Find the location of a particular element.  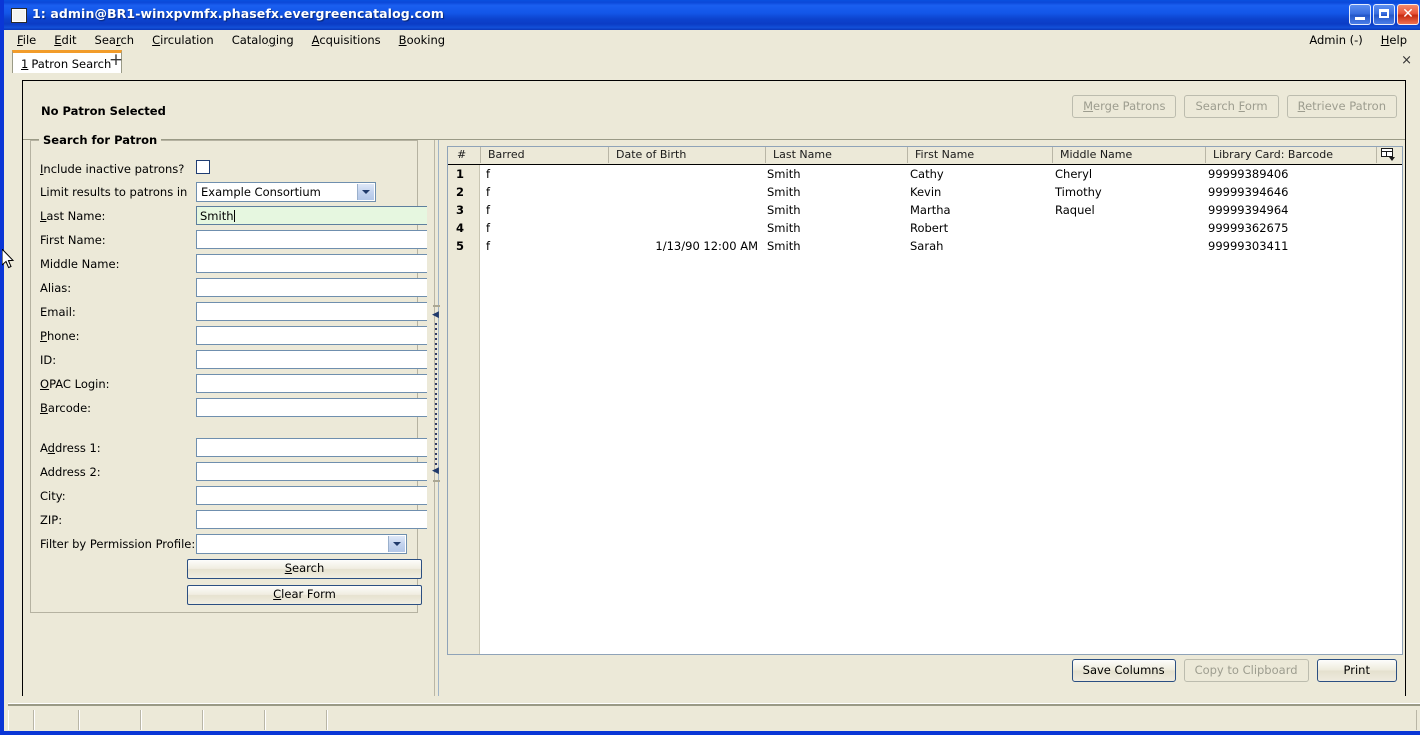

maximize-button is located at coordinates (1384, 14).